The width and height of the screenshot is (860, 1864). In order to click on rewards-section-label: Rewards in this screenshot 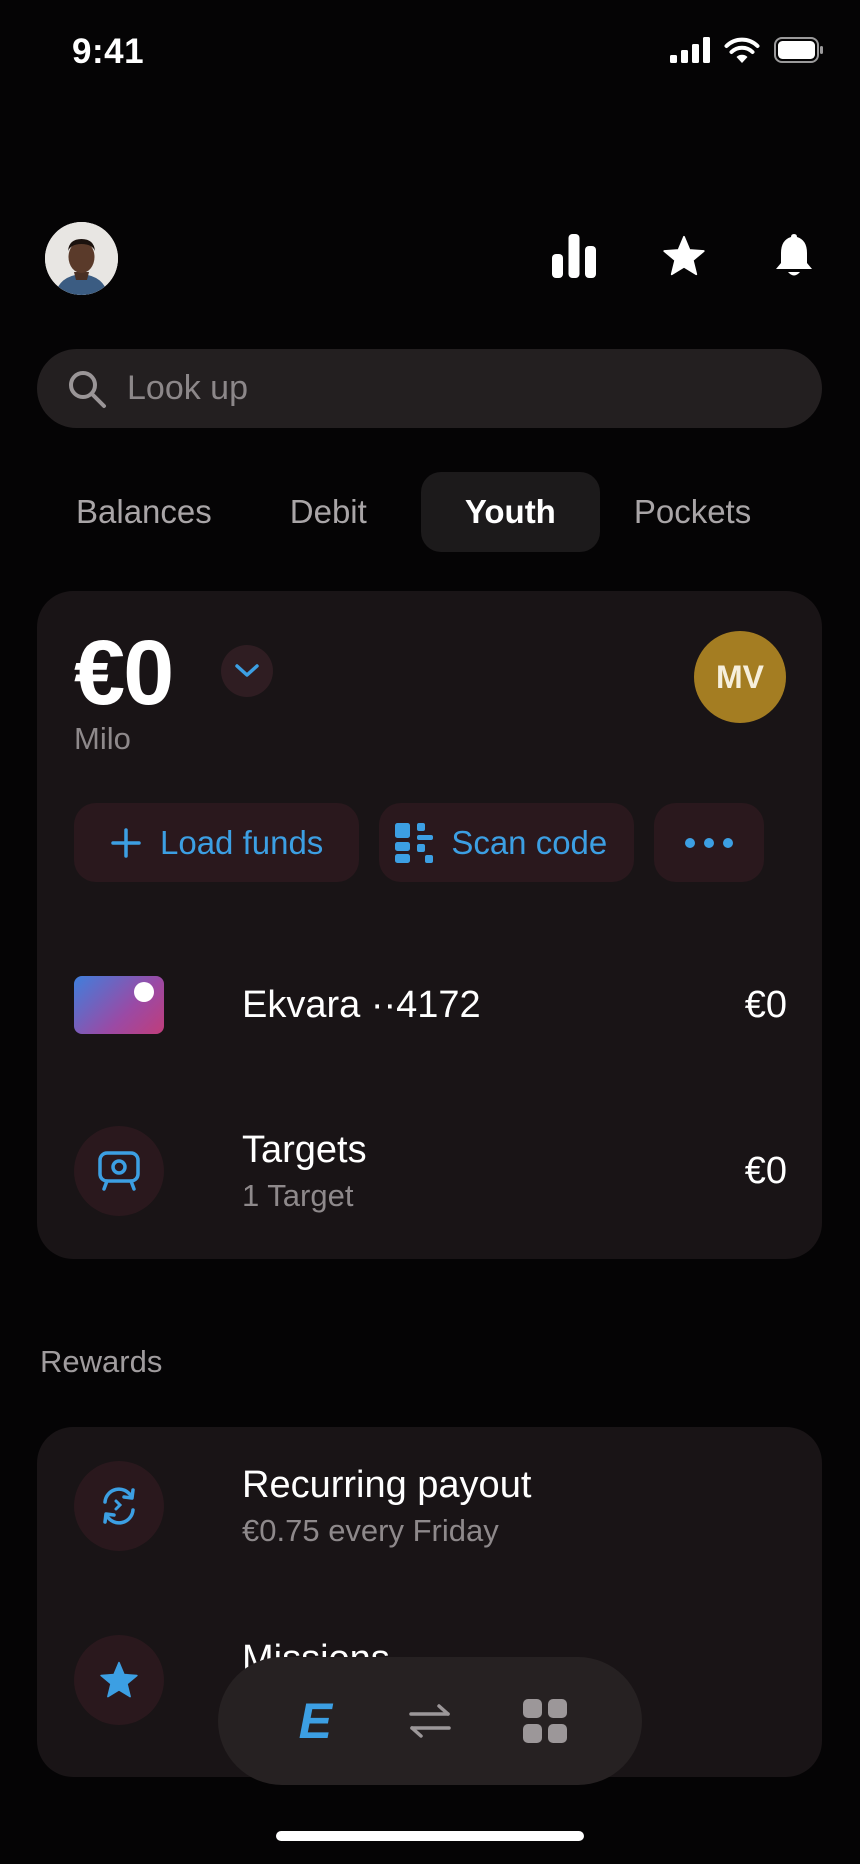, I will do `click(101, 1361)`.